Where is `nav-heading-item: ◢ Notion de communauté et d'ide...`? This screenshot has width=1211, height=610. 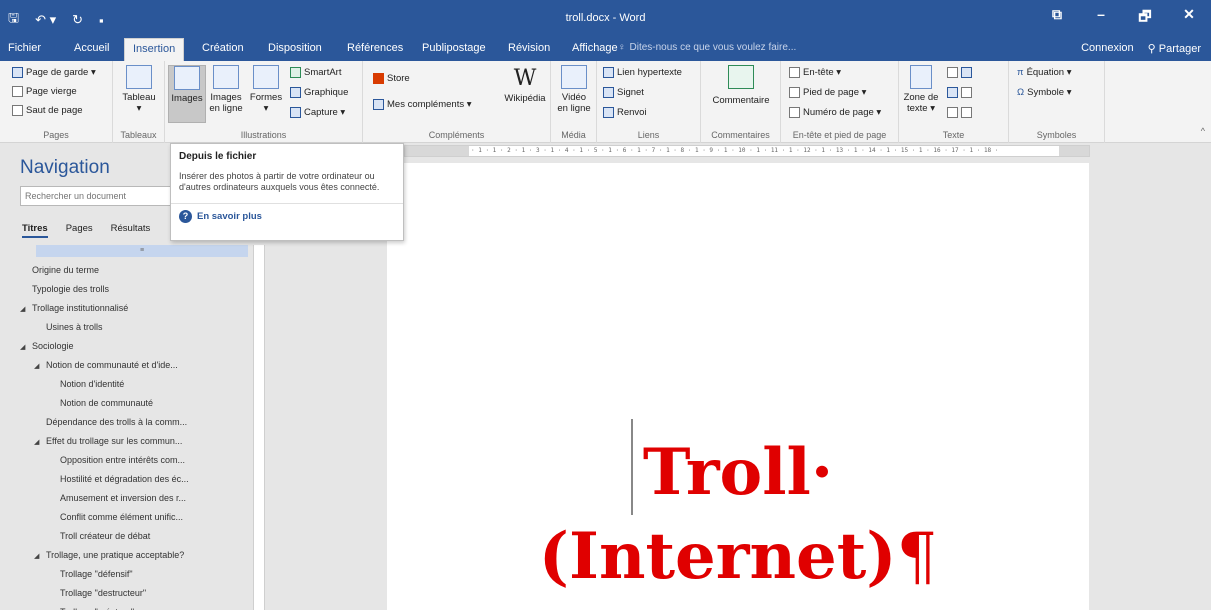 nav-heading-item: ◢ Notion de communauté et d'ide... is located at coordinates (134, 365).